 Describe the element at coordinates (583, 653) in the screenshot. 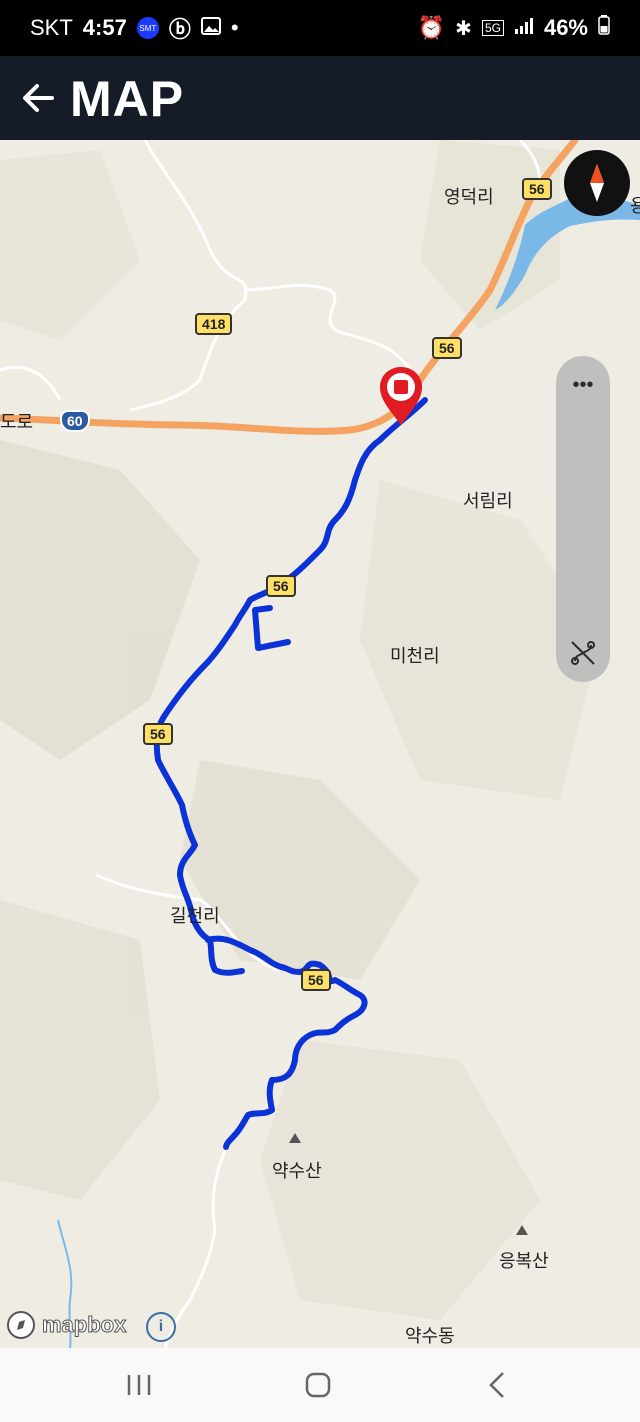

I see `hide-route-icon` at that location.